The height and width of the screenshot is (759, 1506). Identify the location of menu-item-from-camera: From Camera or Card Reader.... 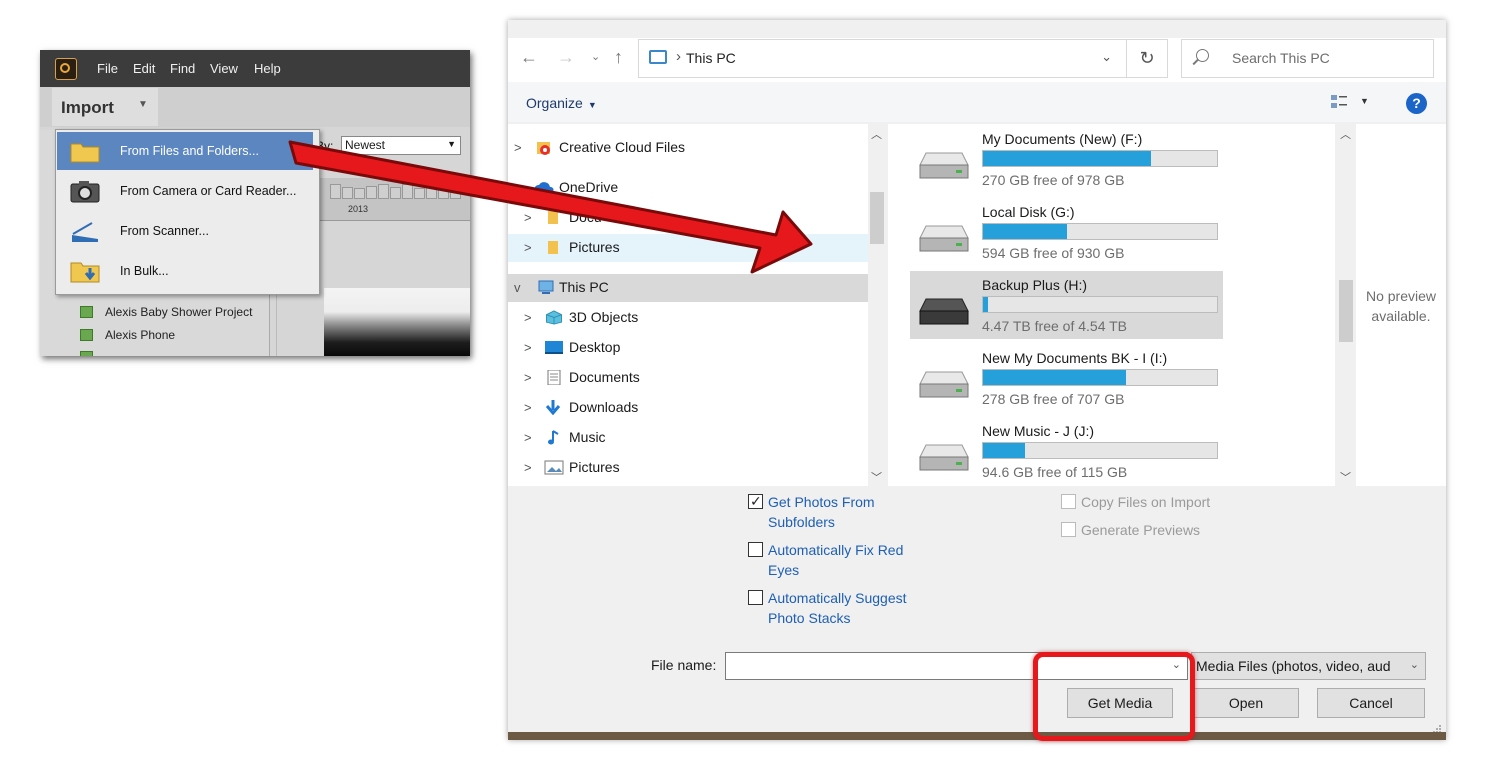
(185, 191).